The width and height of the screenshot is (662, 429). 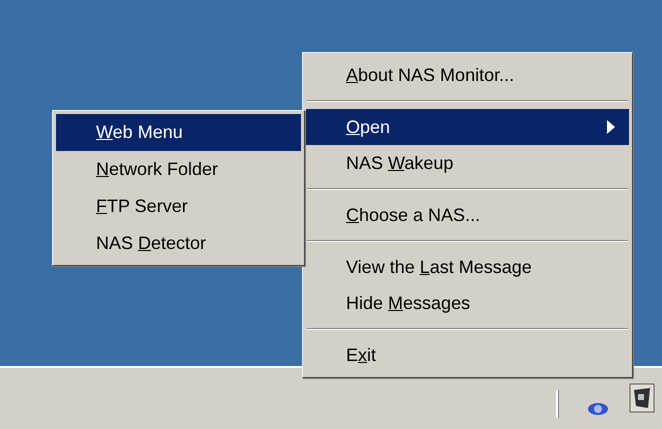 I want to click on window-icon, so click(x=642, y=398).